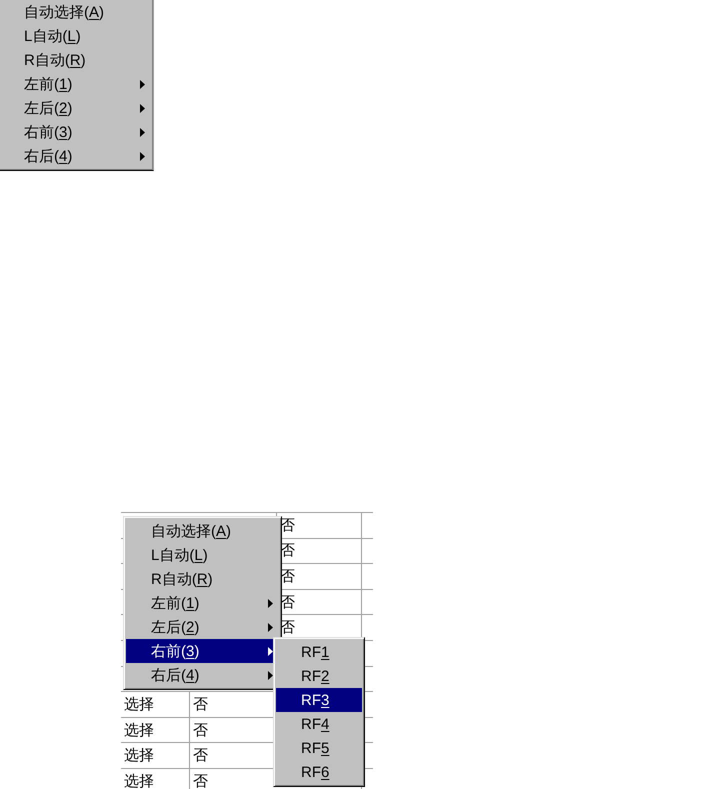  Describe the element at coordinates (319, 676) in the screenshot. I see `menu-item: RF2` at that location.